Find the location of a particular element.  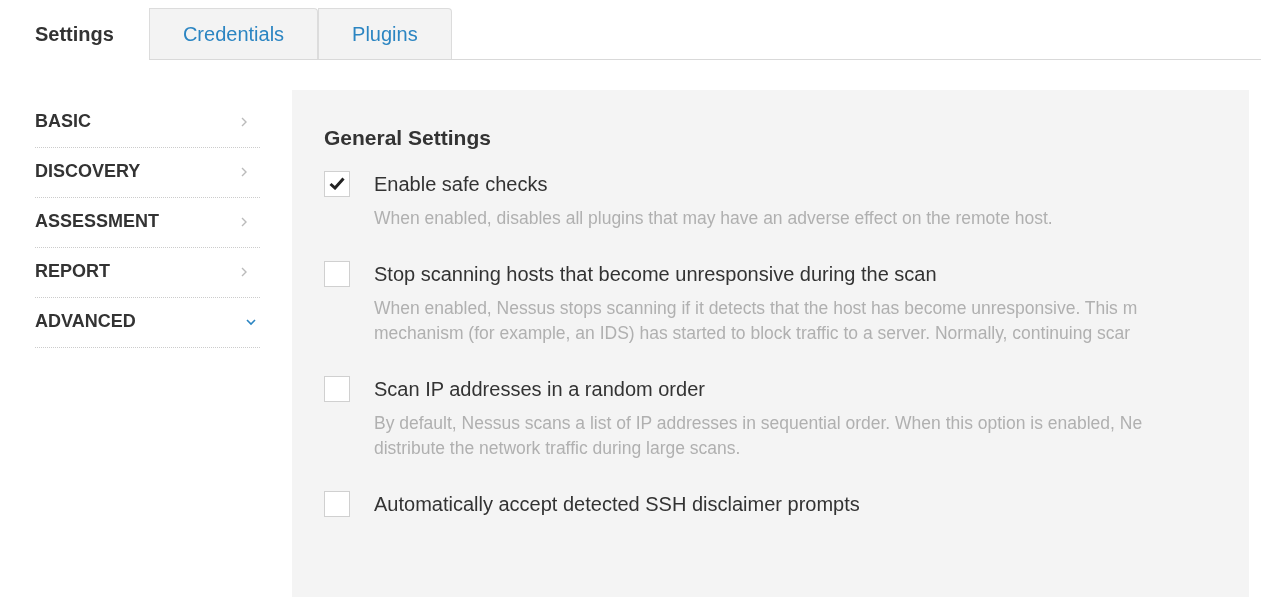

sidebar-item: REPORT is located at coordinates (147, 273).